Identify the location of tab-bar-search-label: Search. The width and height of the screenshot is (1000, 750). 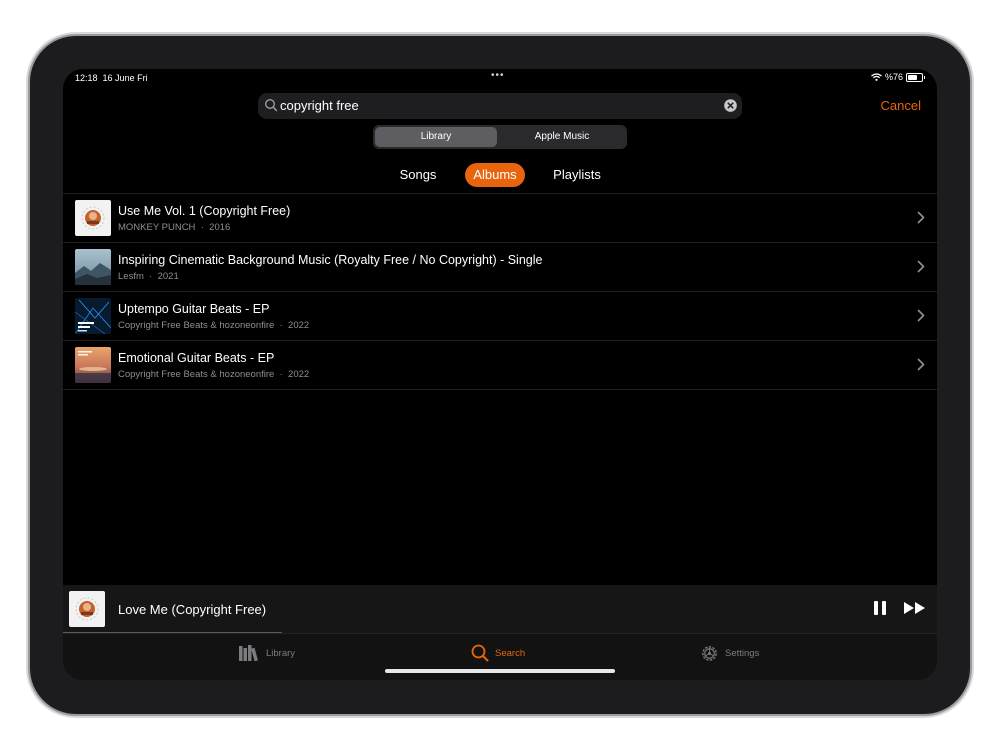
(510, 653).